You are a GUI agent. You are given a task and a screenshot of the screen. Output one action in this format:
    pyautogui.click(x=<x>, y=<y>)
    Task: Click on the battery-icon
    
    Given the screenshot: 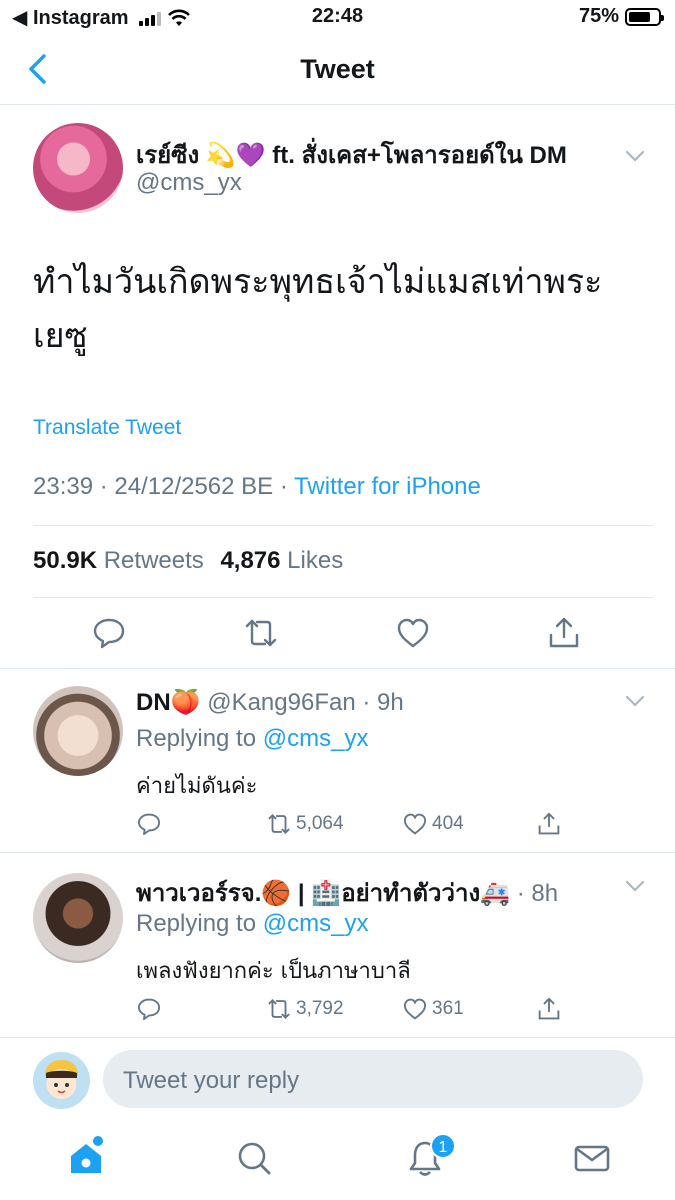 What is the action you would take?
    pyautogui.click(x=644, y=16)
    